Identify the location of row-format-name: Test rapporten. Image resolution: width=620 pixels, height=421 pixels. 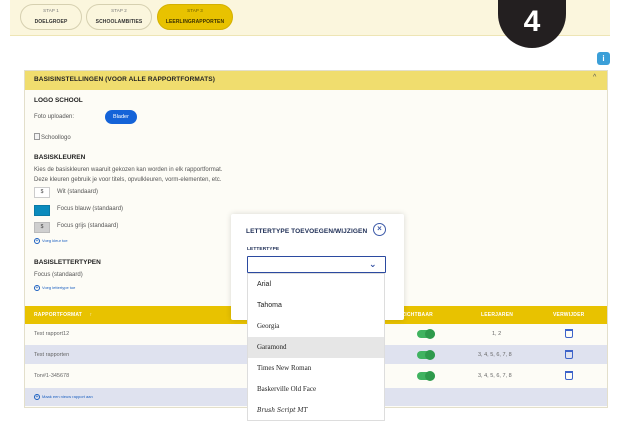
(52, 355).